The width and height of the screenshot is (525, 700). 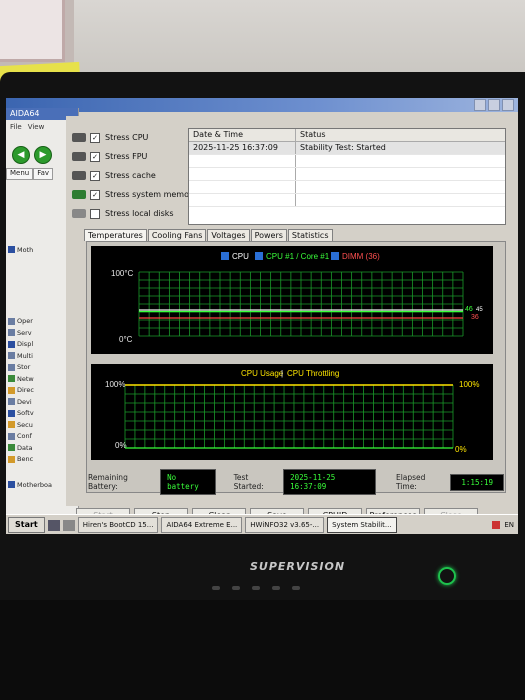 I want to click on explorer-icon, so click(x=68, y=525).